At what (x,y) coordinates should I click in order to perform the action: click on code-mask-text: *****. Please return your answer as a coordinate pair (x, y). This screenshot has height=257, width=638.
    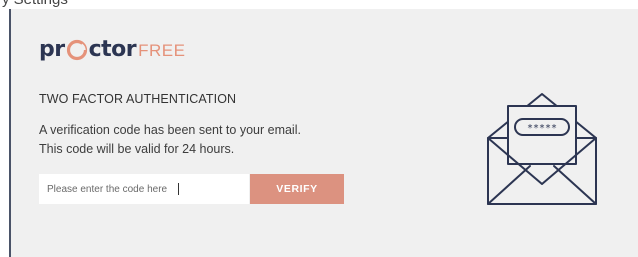
    Looking at the image, I should click on (542, 128).